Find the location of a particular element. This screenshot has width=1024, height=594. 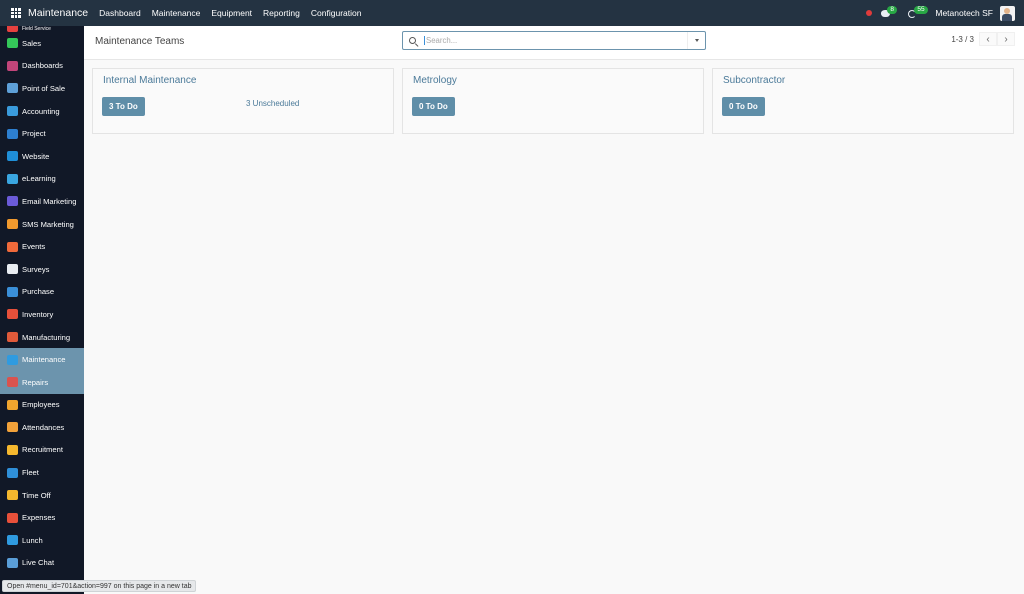

sidebar-item-website: Website is located at coordinates (42, 156).